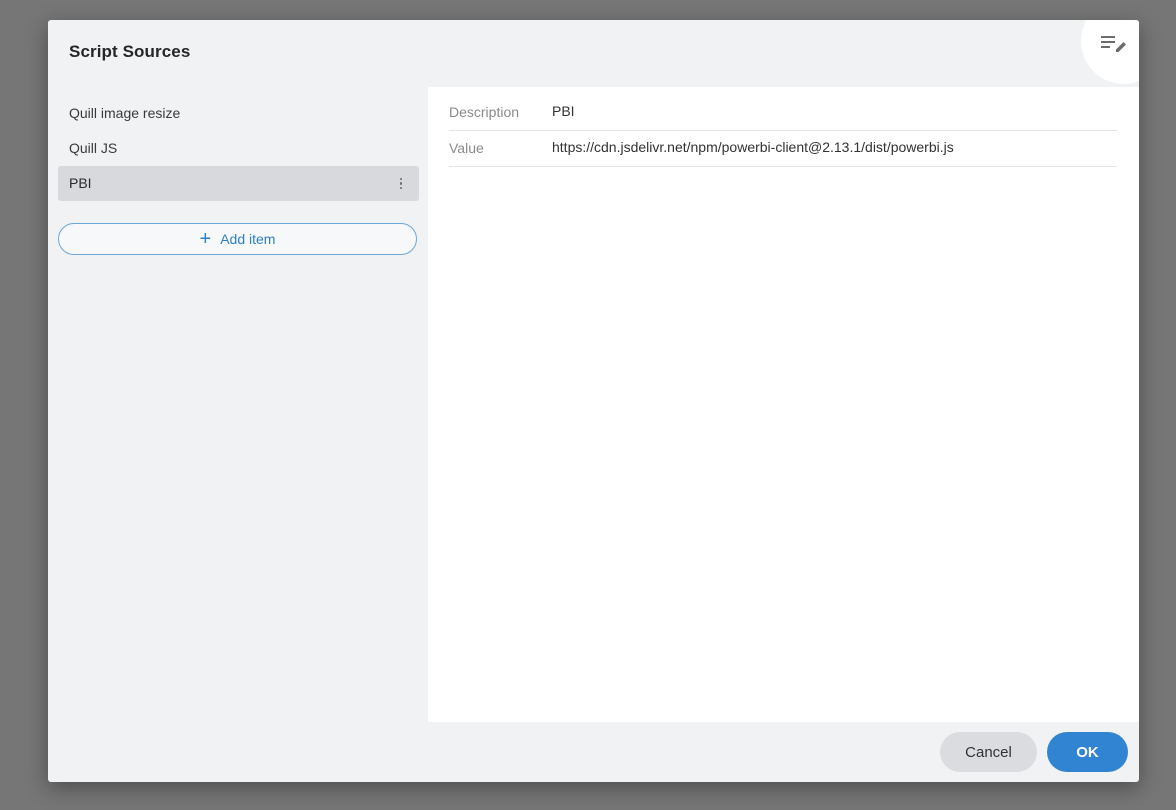  Describe the element at coordinates (130, 51) in the screenshot. I see `dialog-title: Script Sources` at that location.